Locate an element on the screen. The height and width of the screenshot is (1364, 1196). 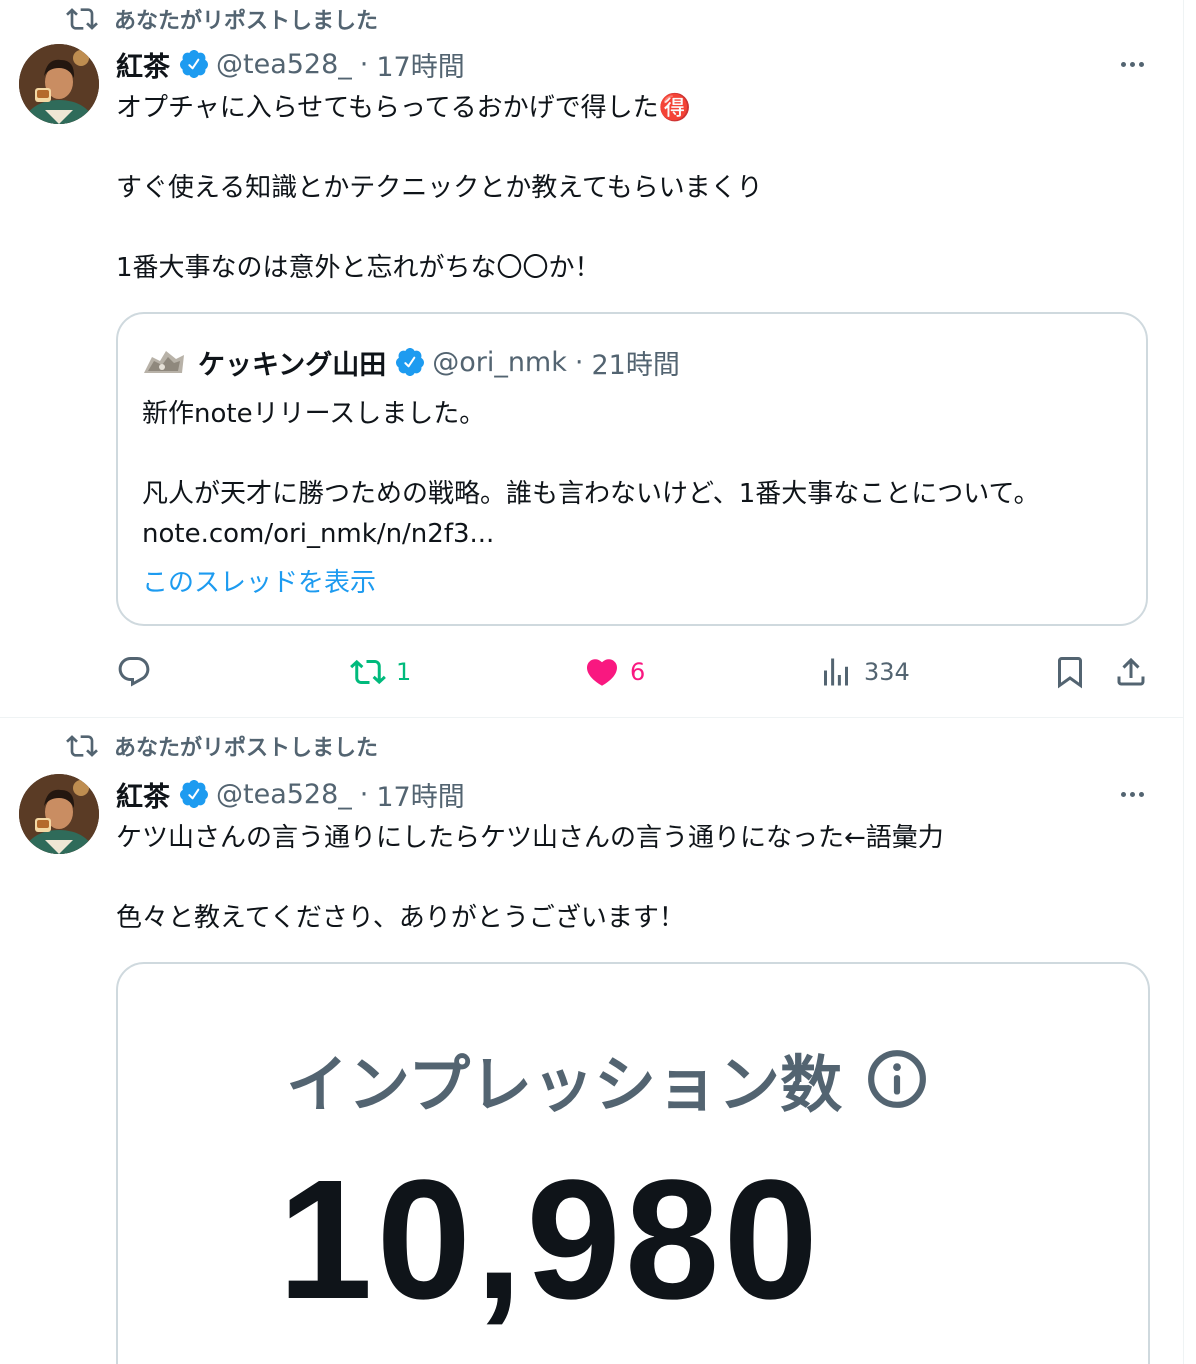
like-count: 6 is located at coordinates (638, 672).